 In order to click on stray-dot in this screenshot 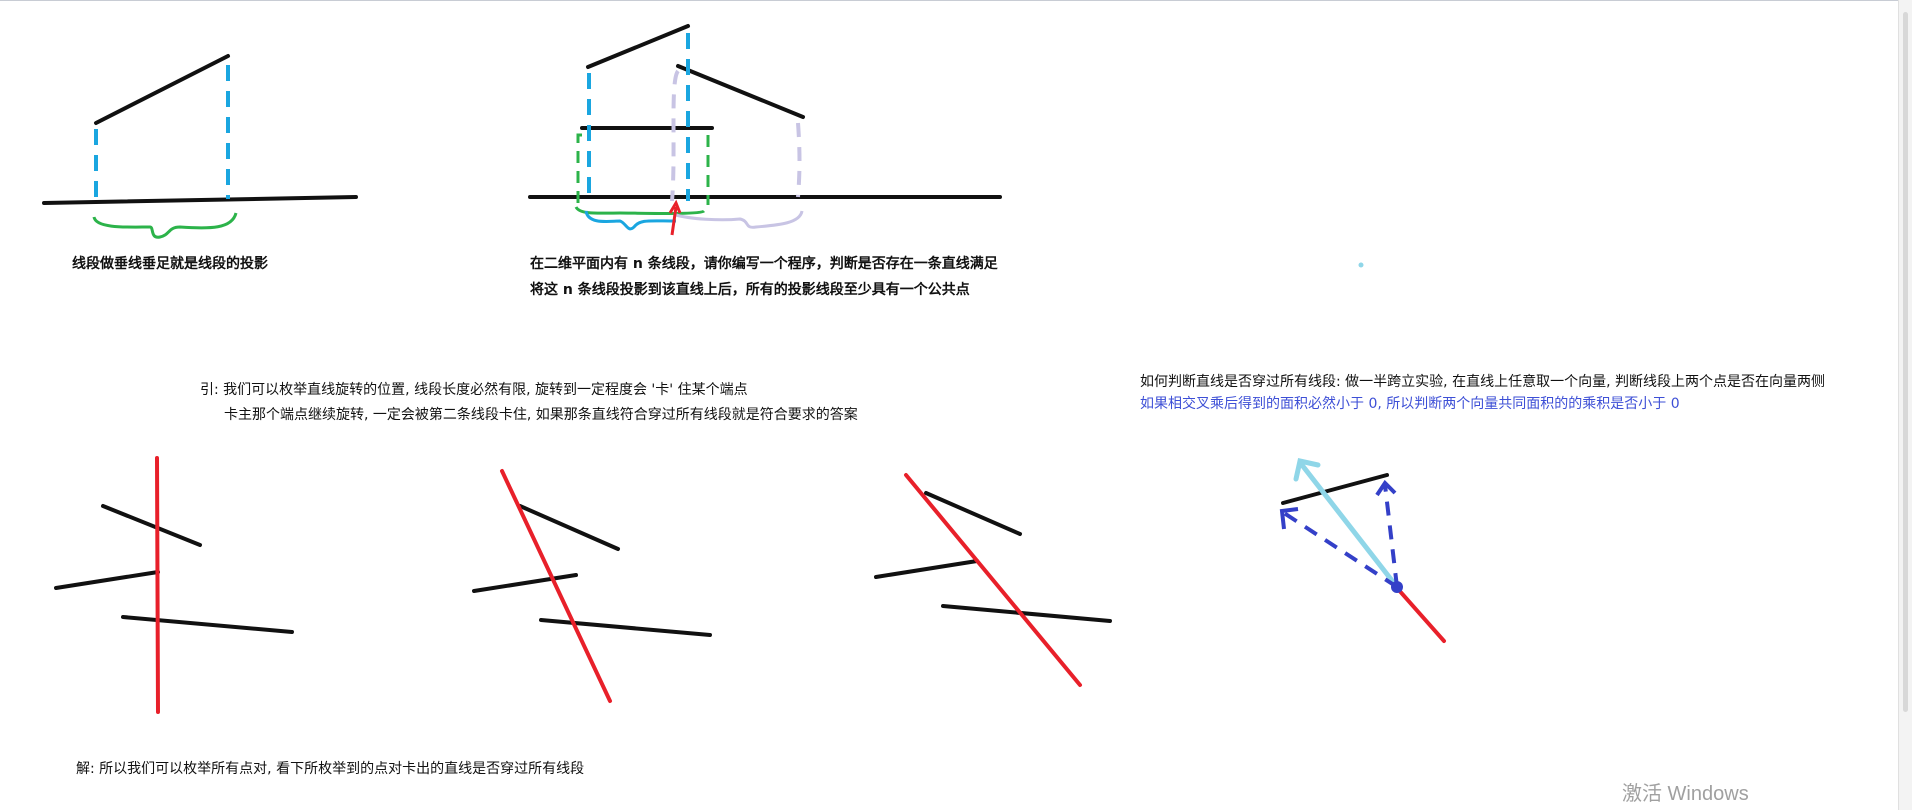, I will do `click(1361, 265)`.